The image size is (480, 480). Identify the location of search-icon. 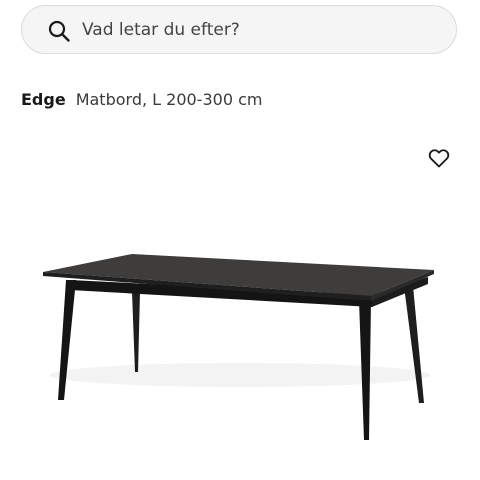
(59, 31).